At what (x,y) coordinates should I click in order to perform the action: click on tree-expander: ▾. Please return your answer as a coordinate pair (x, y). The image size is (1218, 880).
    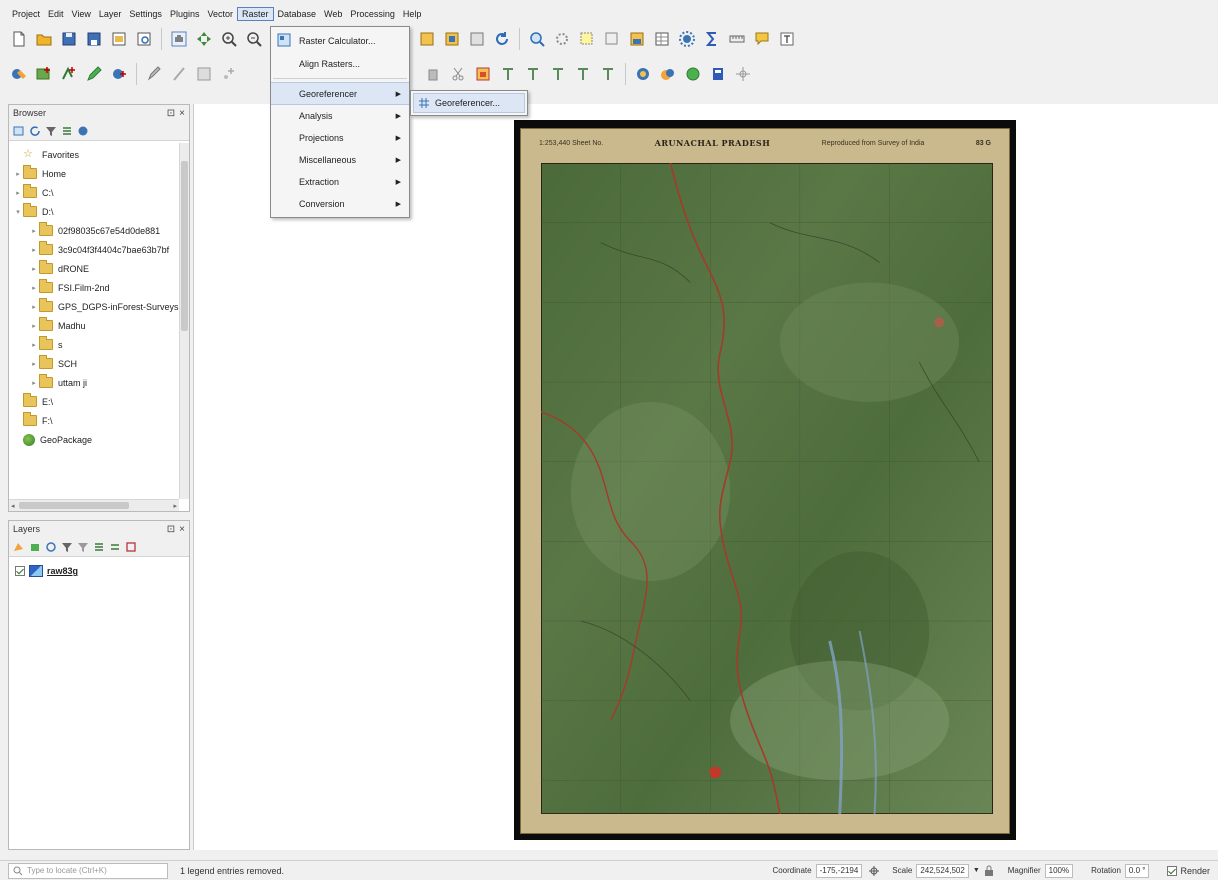
    Looking at the image, I should click on (18, 212).